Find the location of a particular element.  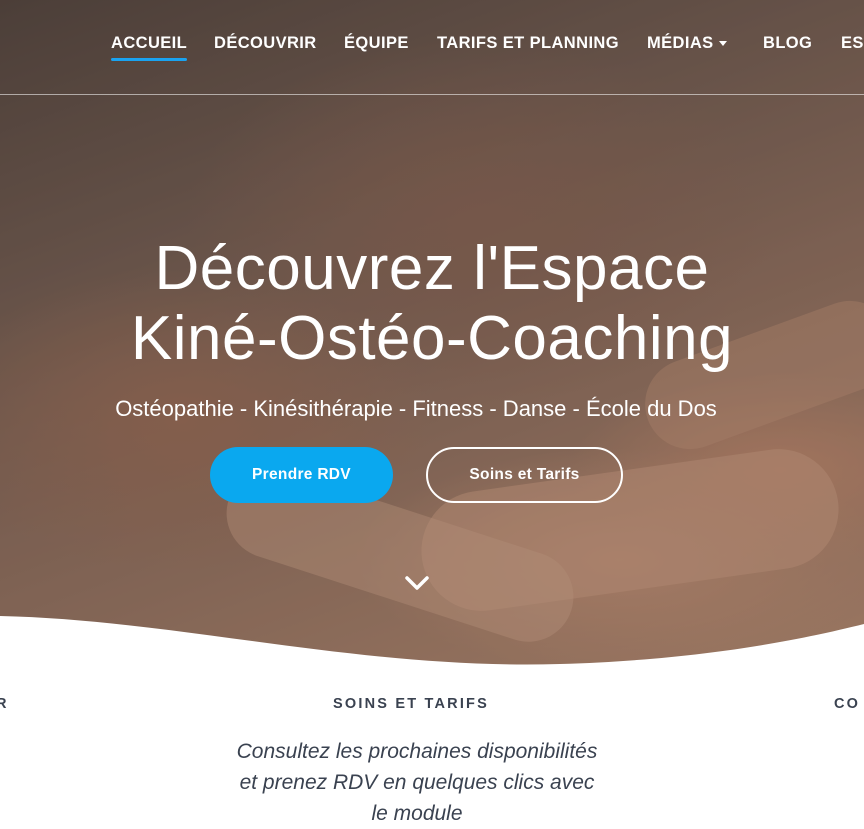

caret-down-icon is located at coordinates (722, 44).